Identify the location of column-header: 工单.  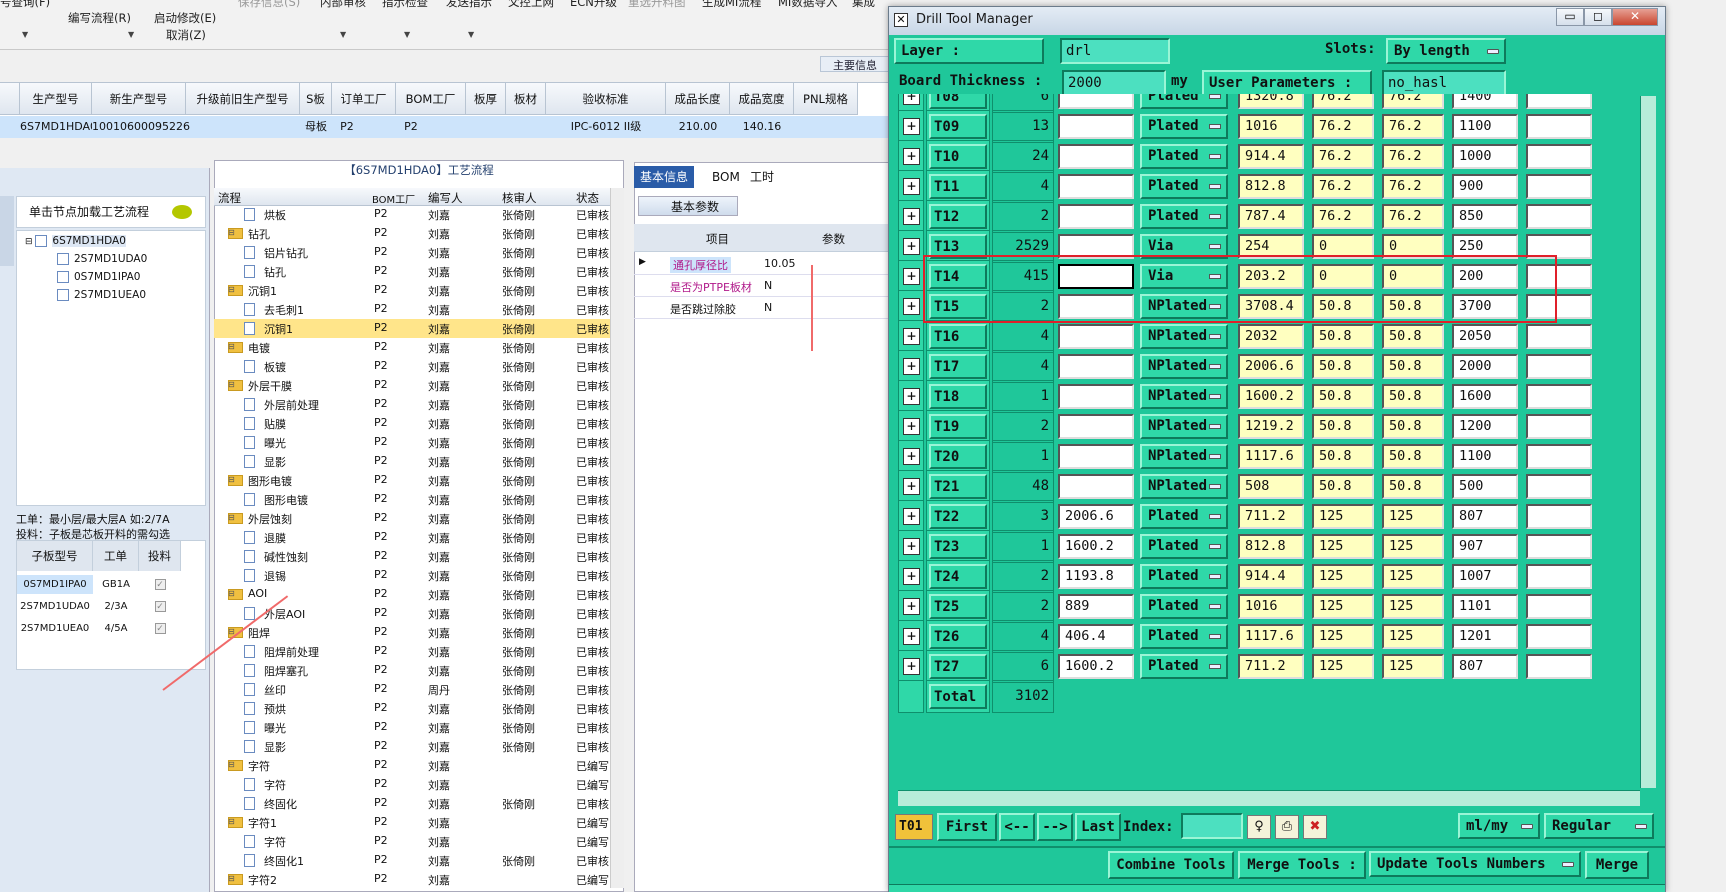
(116, 556).